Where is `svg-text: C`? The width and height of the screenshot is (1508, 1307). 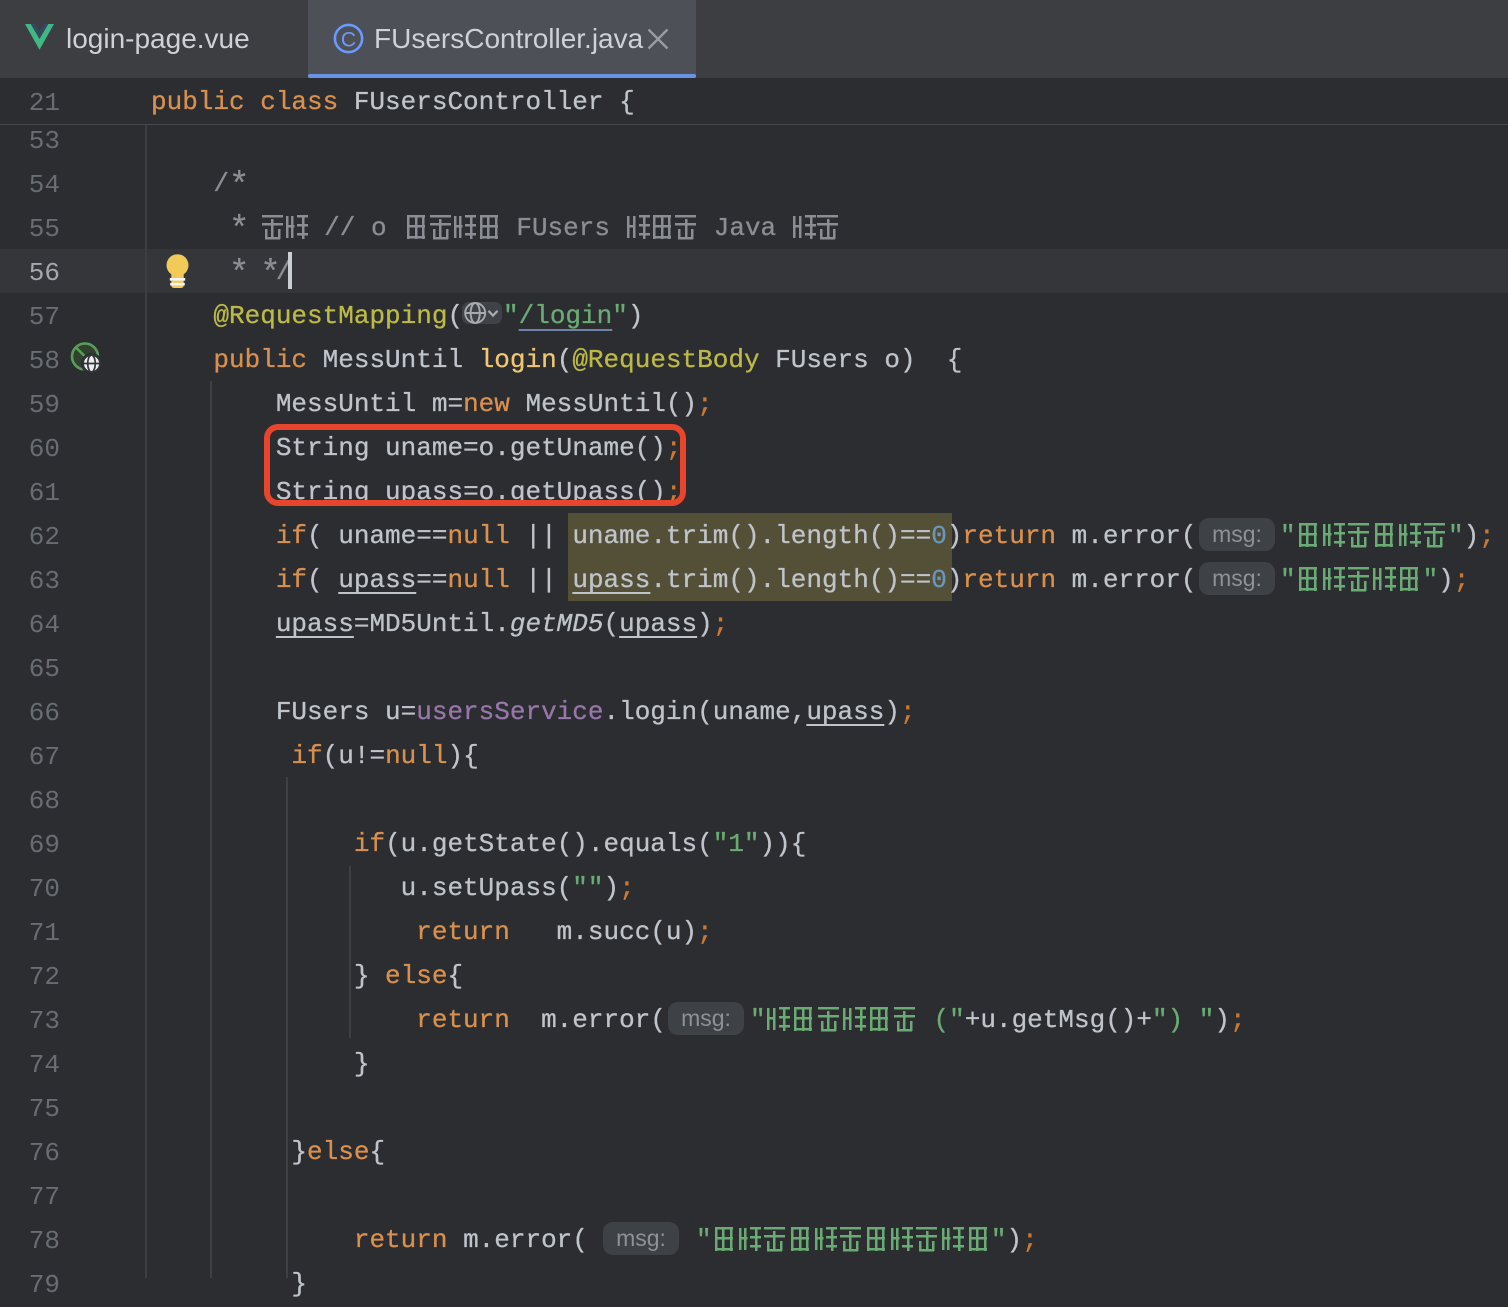
svg-text: C is located at coordinates (348, 40).